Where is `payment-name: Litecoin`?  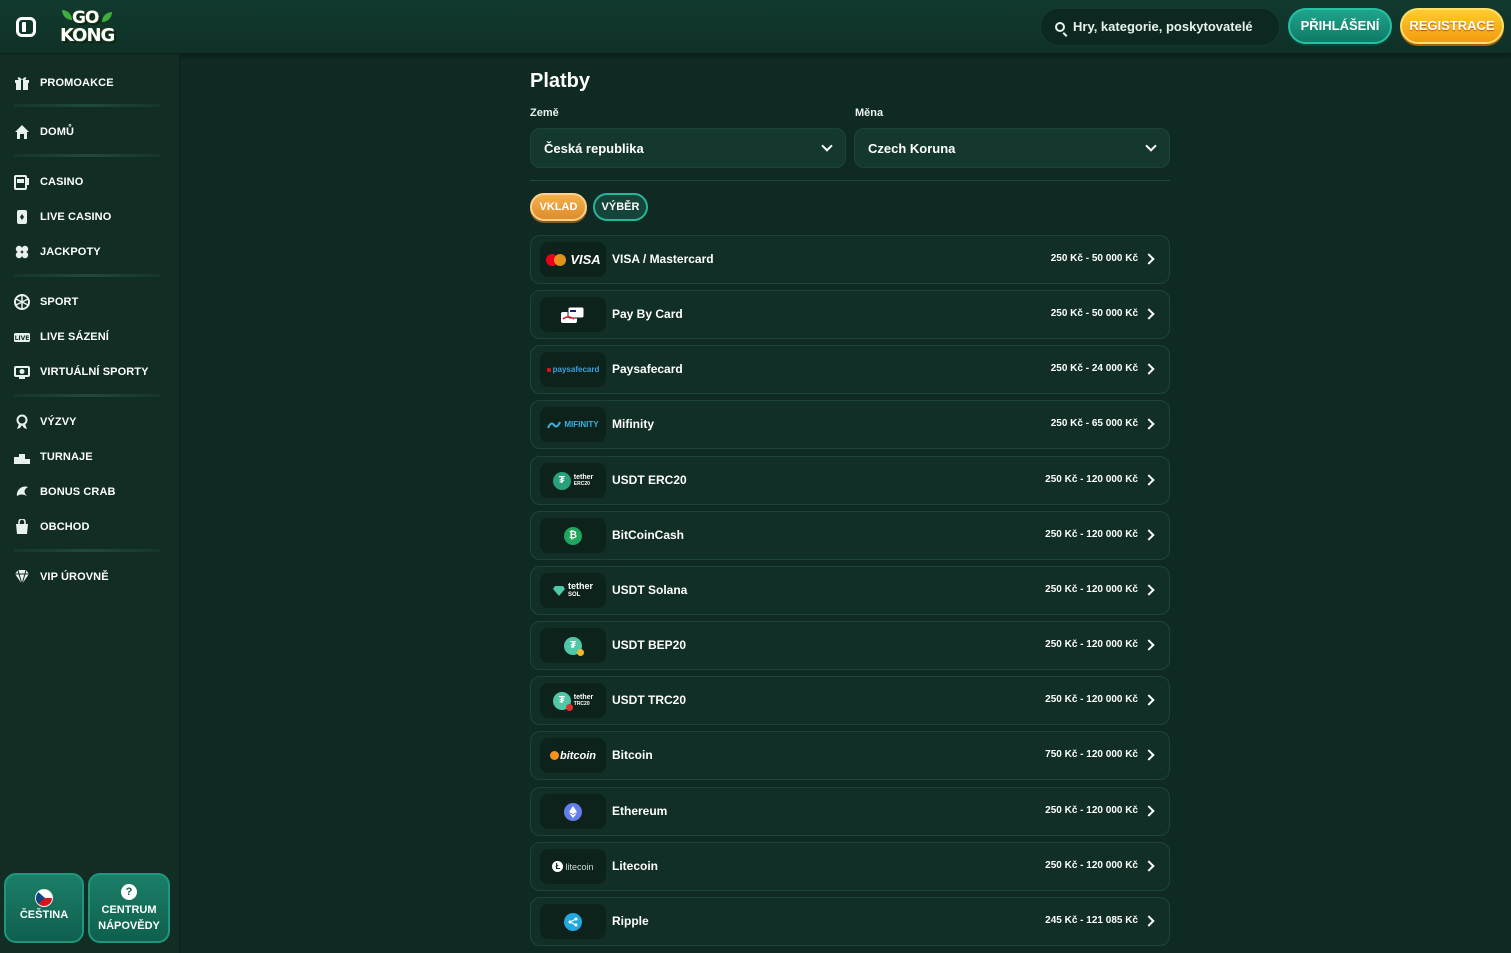 payment-name: Litecoin is located at coordinates (635, 866).